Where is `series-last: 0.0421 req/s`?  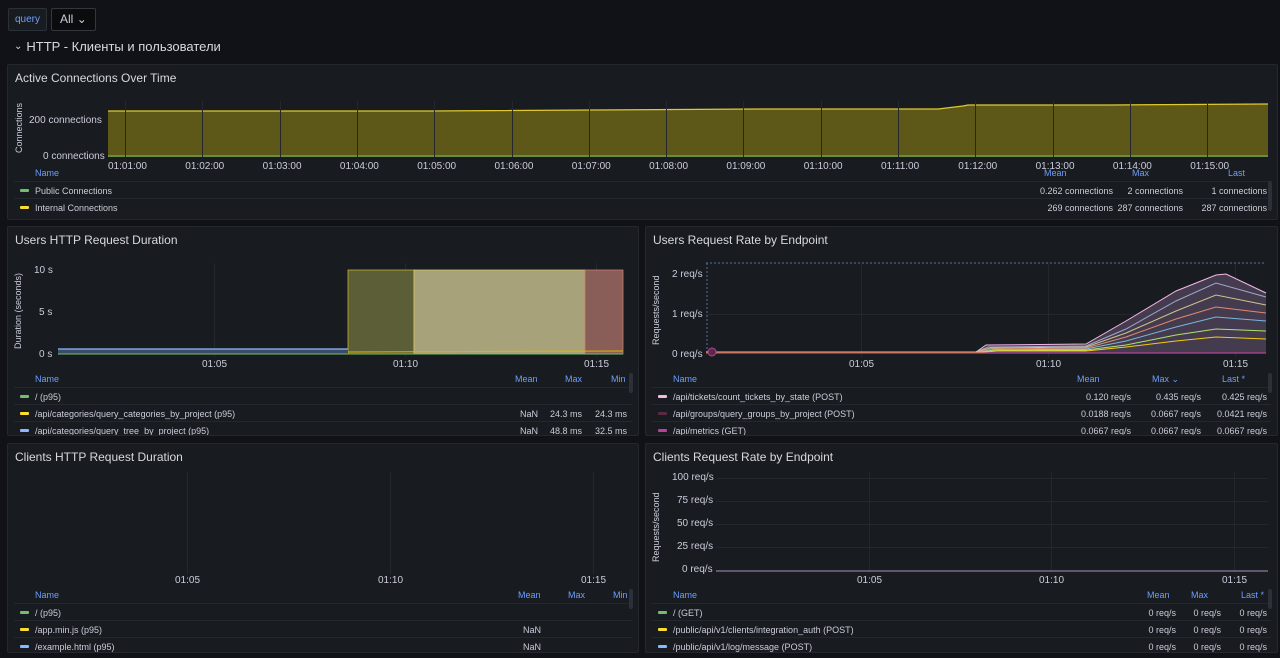 series-last: 0.0421 req/s is located at coordinates (1241, 414).